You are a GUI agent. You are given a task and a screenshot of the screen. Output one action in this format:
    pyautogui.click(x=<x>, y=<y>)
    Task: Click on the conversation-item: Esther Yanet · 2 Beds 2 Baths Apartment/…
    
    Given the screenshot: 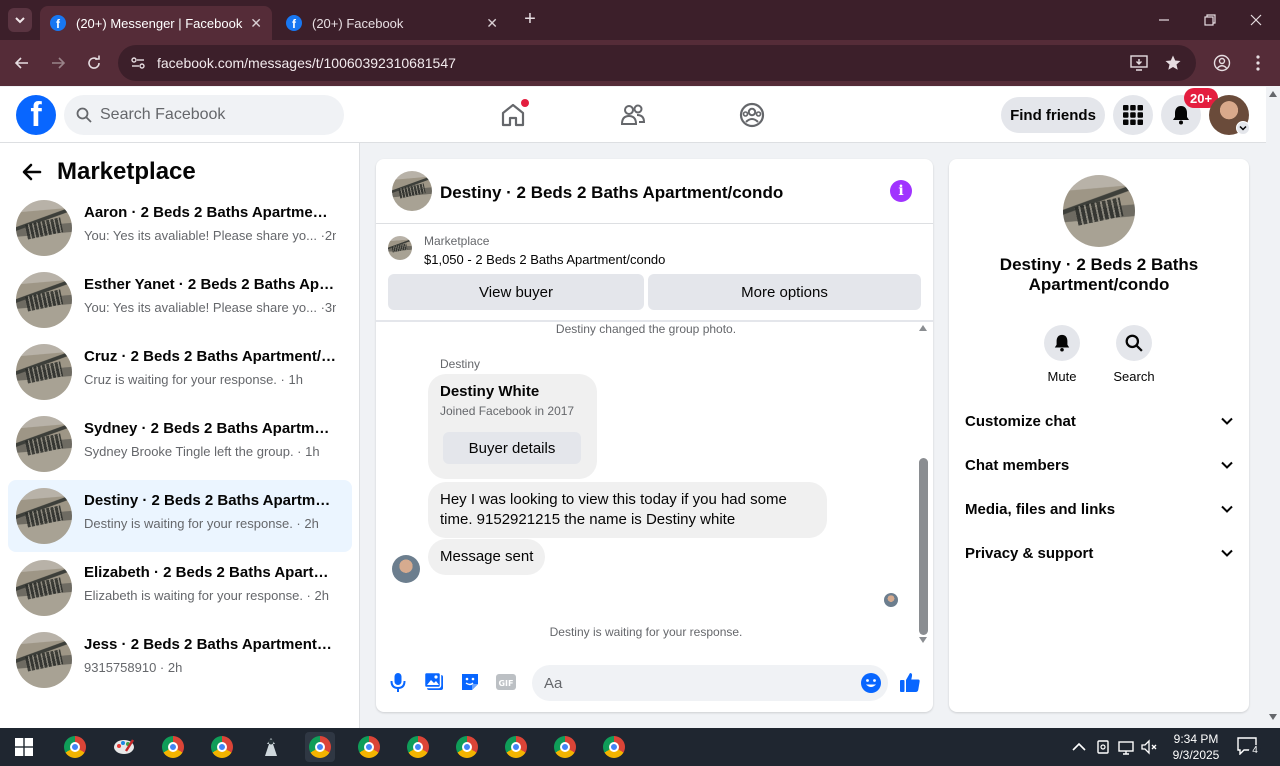 What is the action you would take?
    pyautogui.click(x=180, y=300)
    